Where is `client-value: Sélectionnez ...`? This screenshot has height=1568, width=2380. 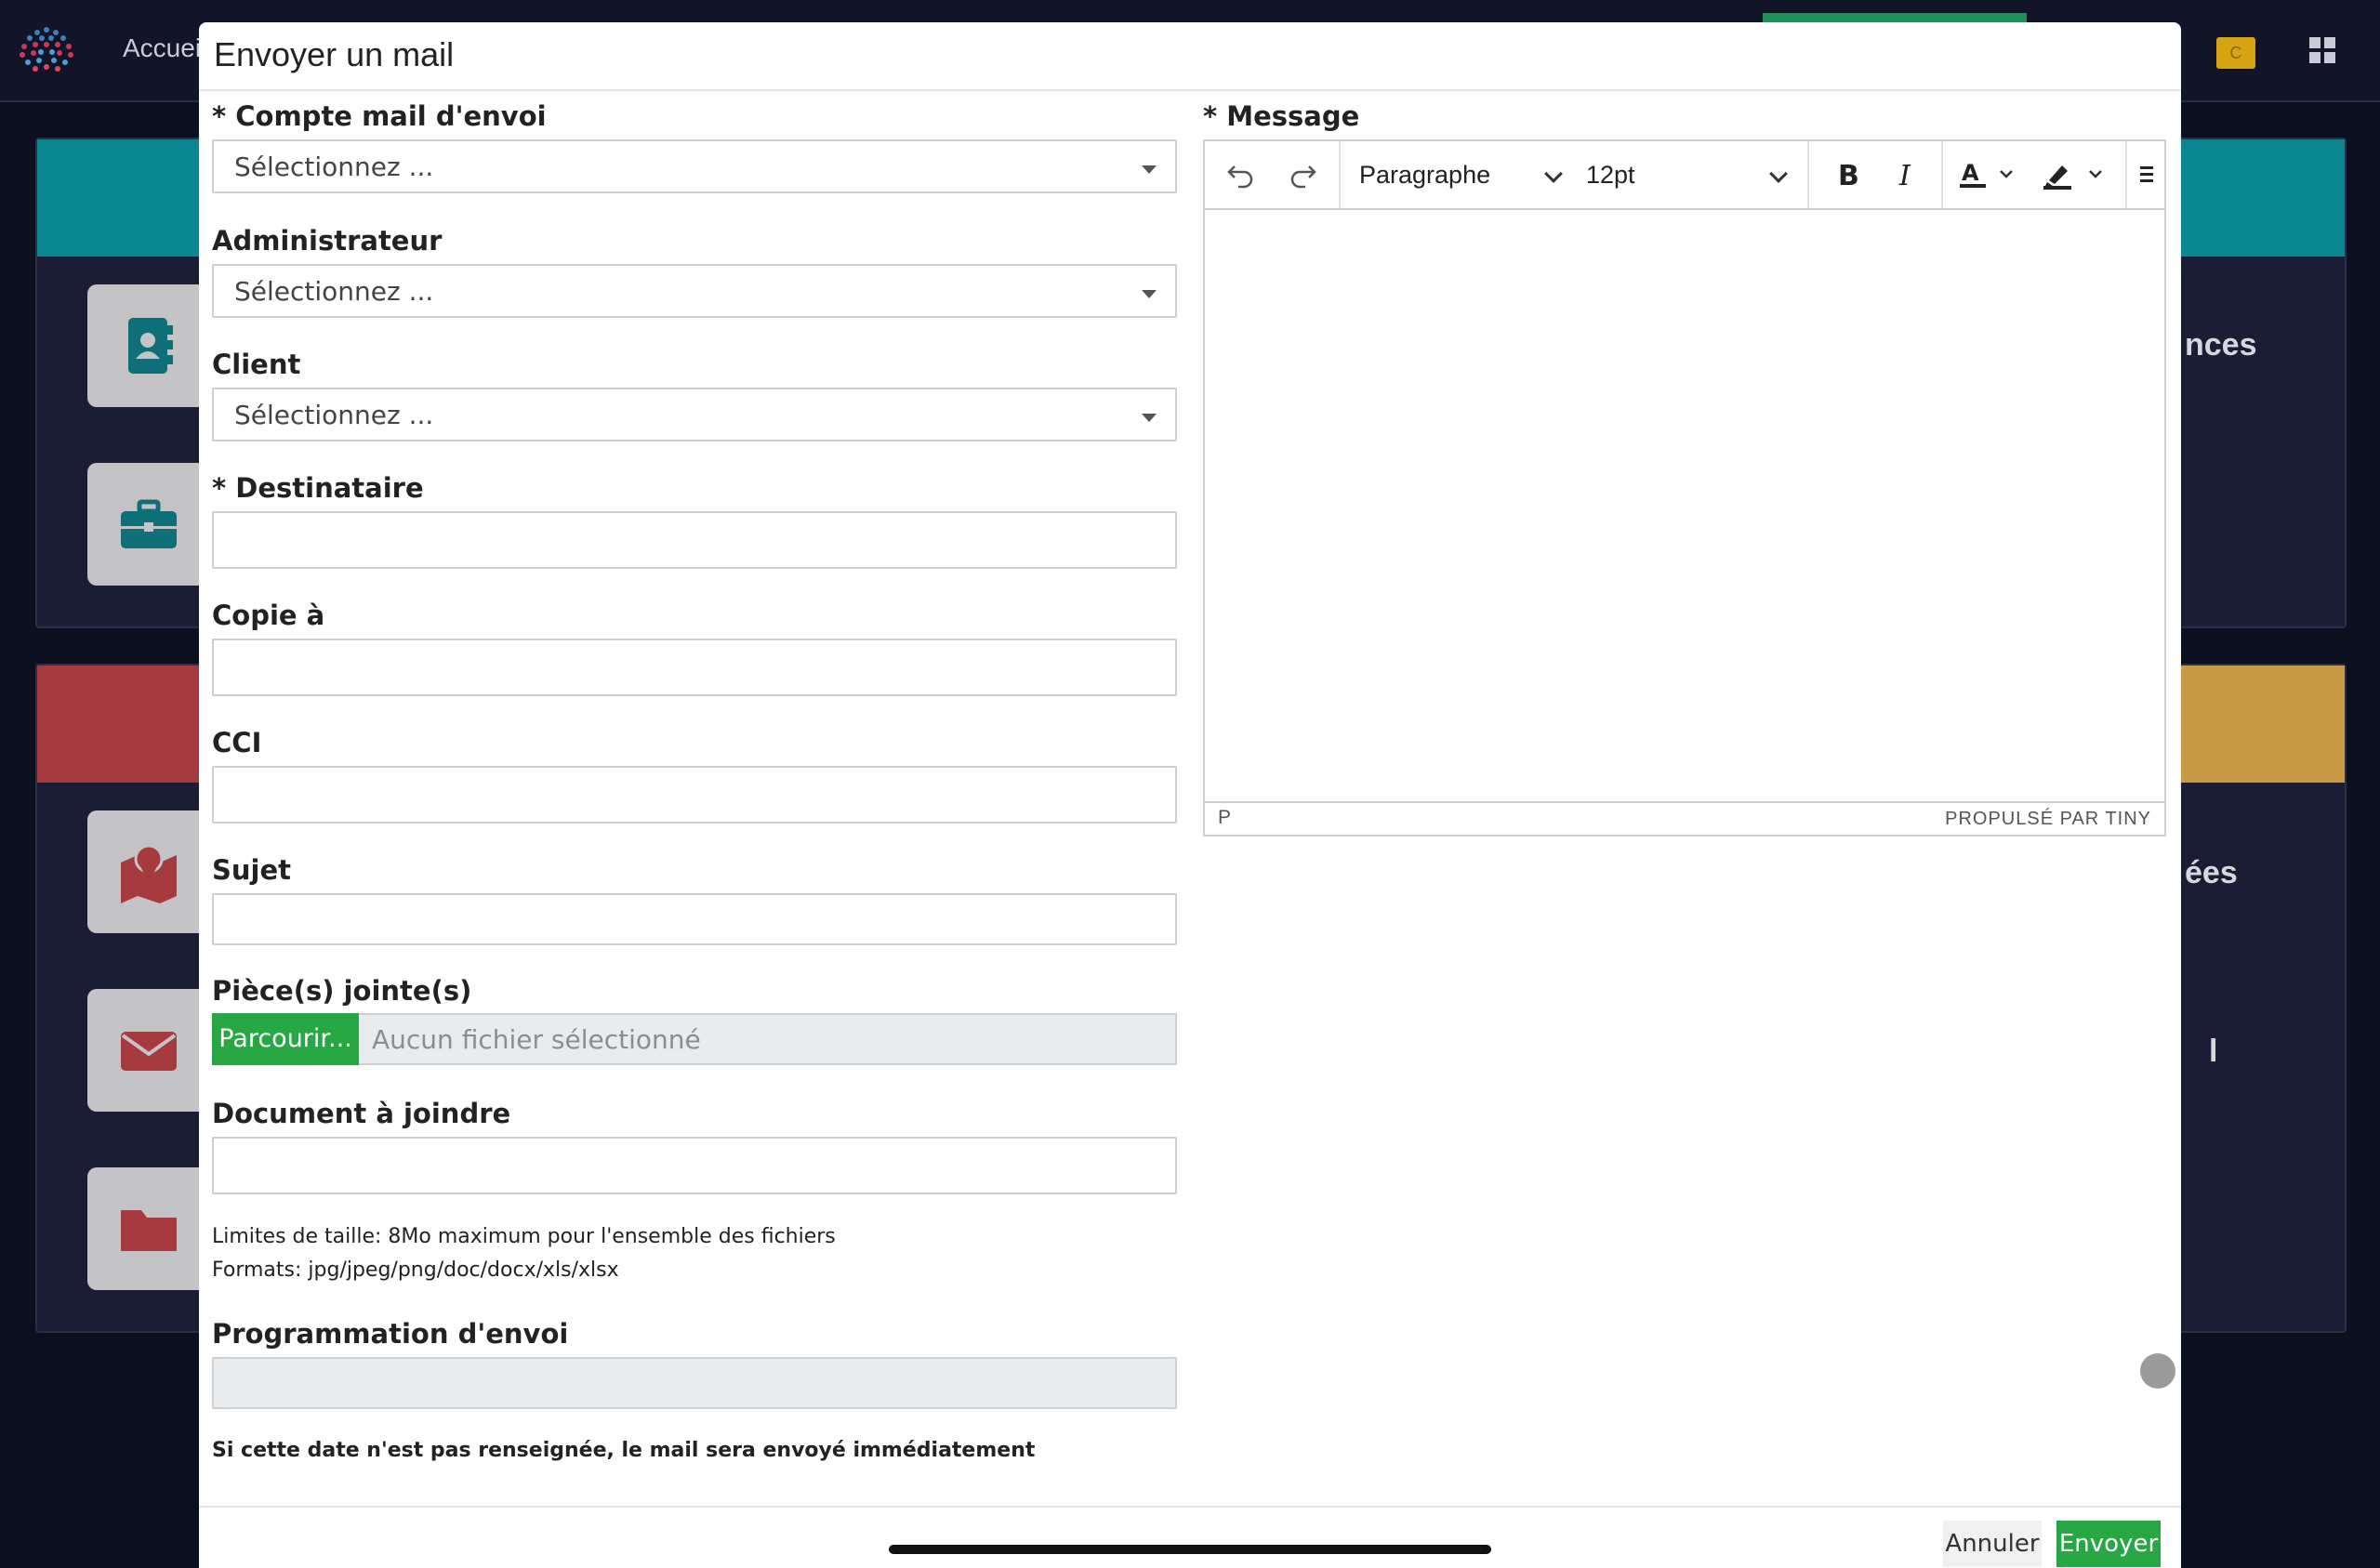
client-value: Sélectionnez ... is located at coordinates (334, 415).